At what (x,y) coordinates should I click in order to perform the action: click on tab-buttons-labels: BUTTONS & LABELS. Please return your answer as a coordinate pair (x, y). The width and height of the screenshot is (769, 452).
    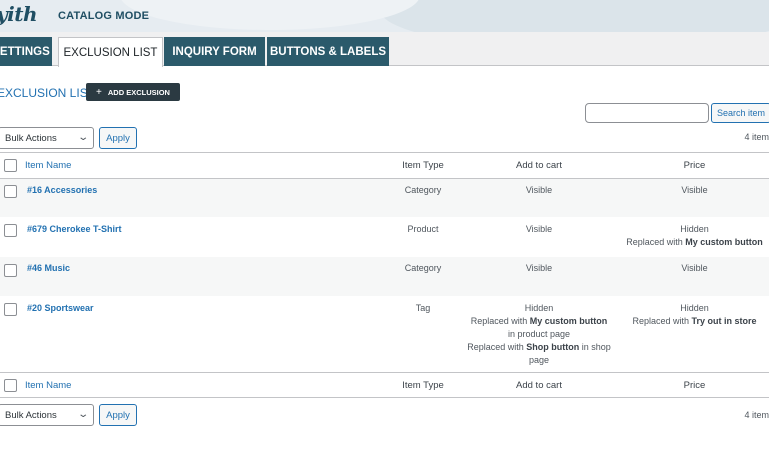
    Looking at the image, I should click on (328, 51).